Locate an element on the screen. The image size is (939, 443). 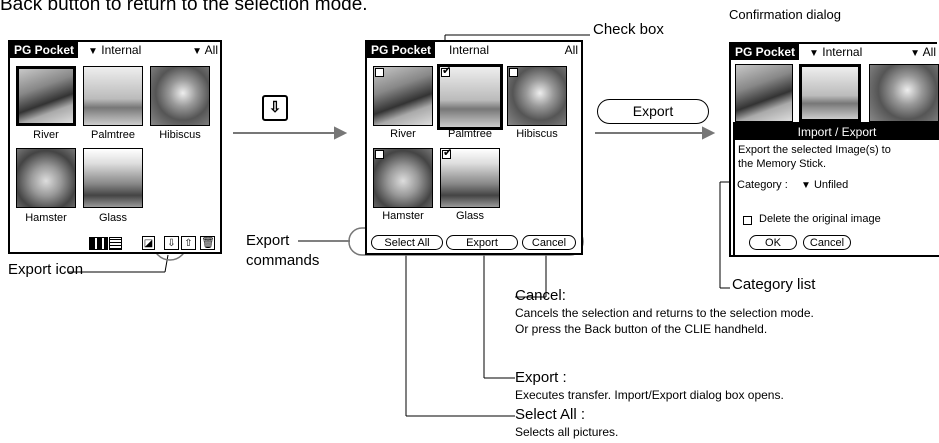
delete-original-checkbox is located at coordinates (747, 220).